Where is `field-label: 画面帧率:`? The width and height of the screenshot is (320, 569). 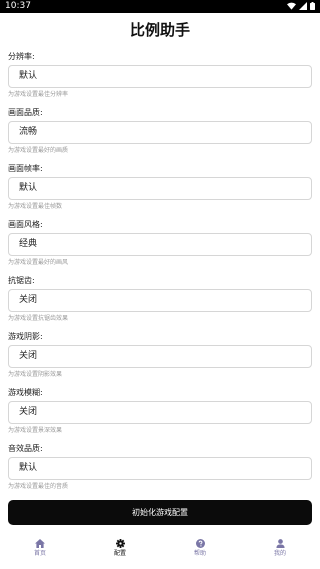
field-label: 画面帧率: is located at coordinates (25, 168).